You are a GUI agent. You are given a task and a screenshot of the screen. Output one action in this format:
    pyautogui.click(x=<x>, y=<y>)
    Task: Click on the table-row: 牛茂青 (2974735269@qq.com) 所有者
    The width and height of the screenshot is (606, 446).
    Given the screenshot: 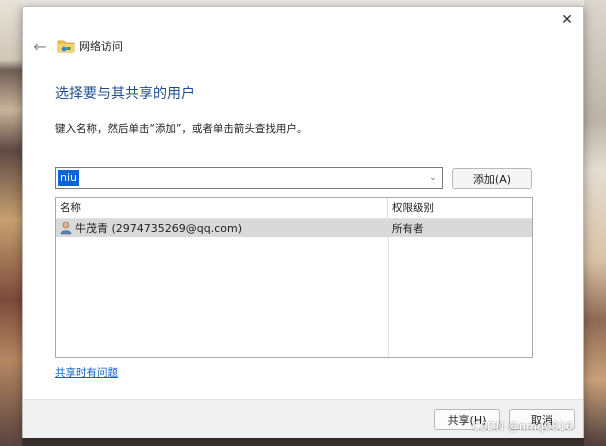 What is the action you would take?
    pyautogui.click(x=294, y=228)
    